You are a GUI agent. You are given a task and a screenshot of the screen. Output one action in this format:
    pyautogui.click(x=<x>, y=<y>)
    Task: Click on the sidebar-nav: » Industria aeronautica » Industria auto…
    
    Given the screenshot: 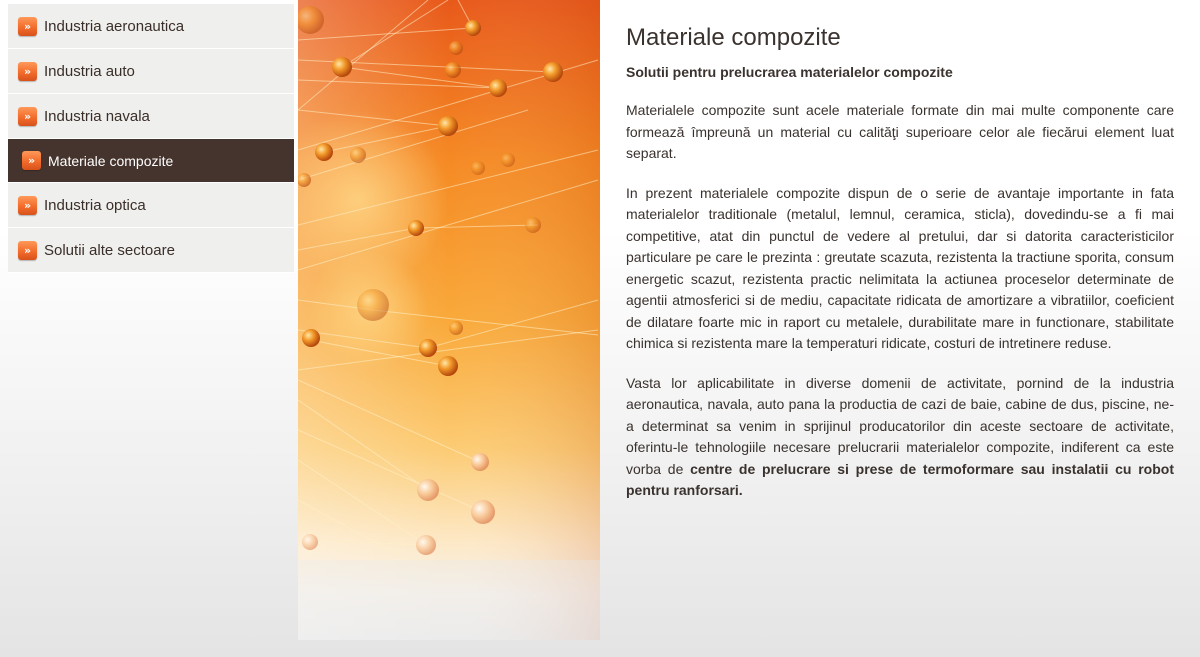 What is the action you would take?
    pyautogui.click(x=151, y=138)
    